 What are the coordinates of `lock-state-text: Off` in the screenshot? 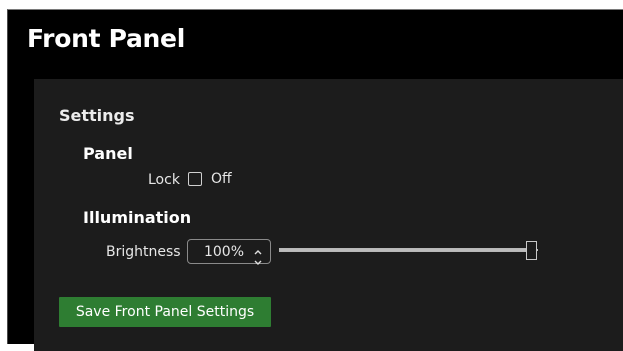 It's located at (221, 179).